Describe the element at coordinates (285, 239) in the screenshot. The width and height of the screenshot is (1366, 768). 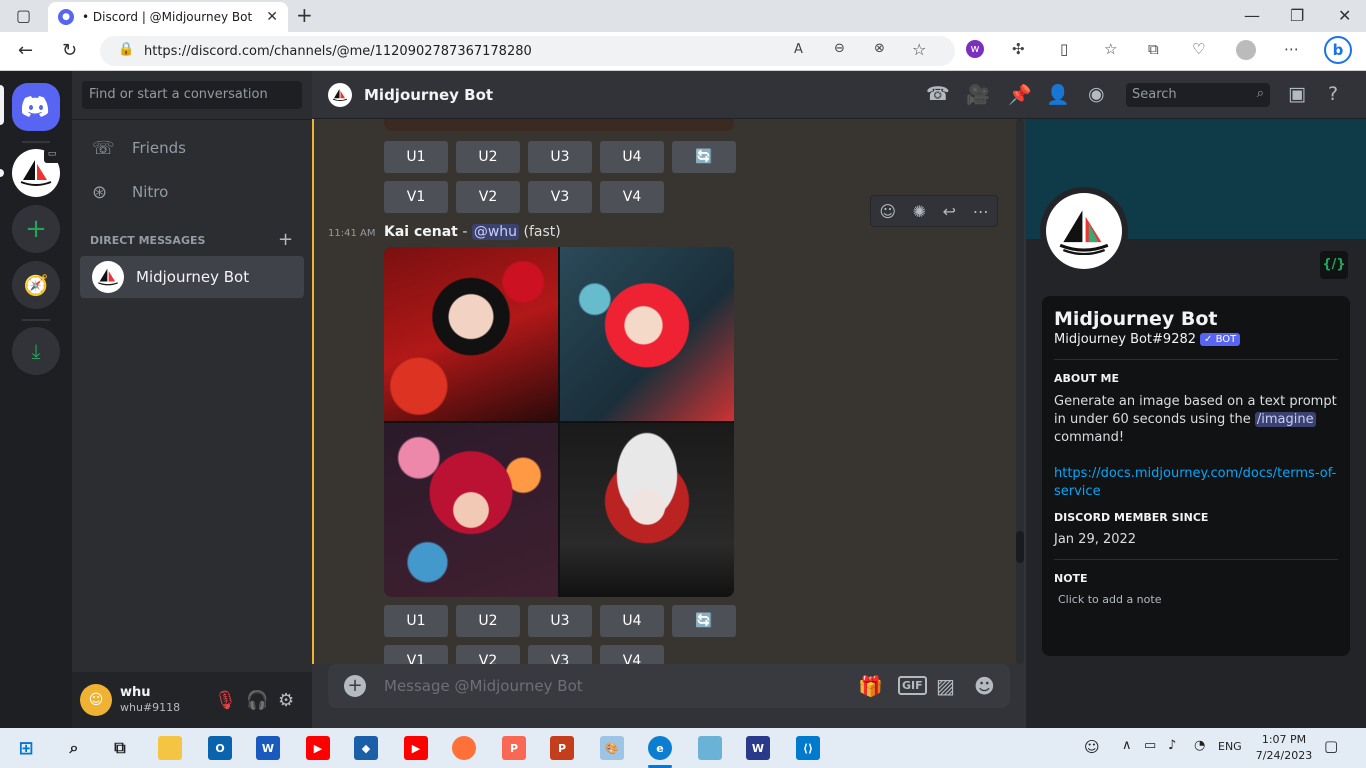
I see `create-dm-button: +` at that location.